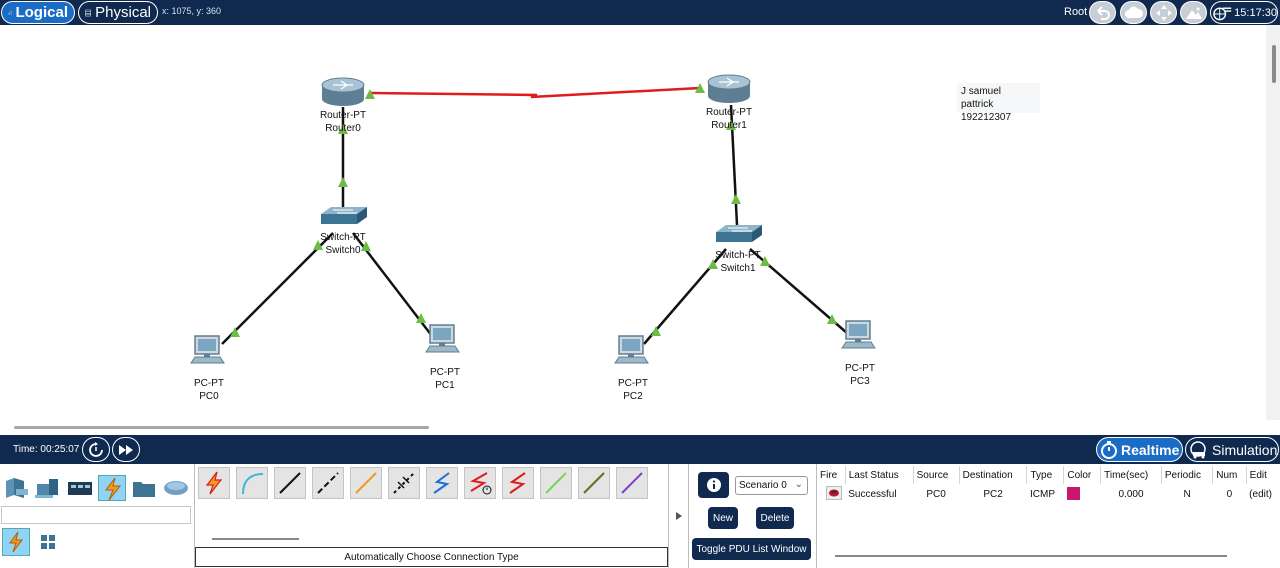 This screenshot has height=568, width=1280. I want to click on logical-view-button: Logical, so click(38, 12).